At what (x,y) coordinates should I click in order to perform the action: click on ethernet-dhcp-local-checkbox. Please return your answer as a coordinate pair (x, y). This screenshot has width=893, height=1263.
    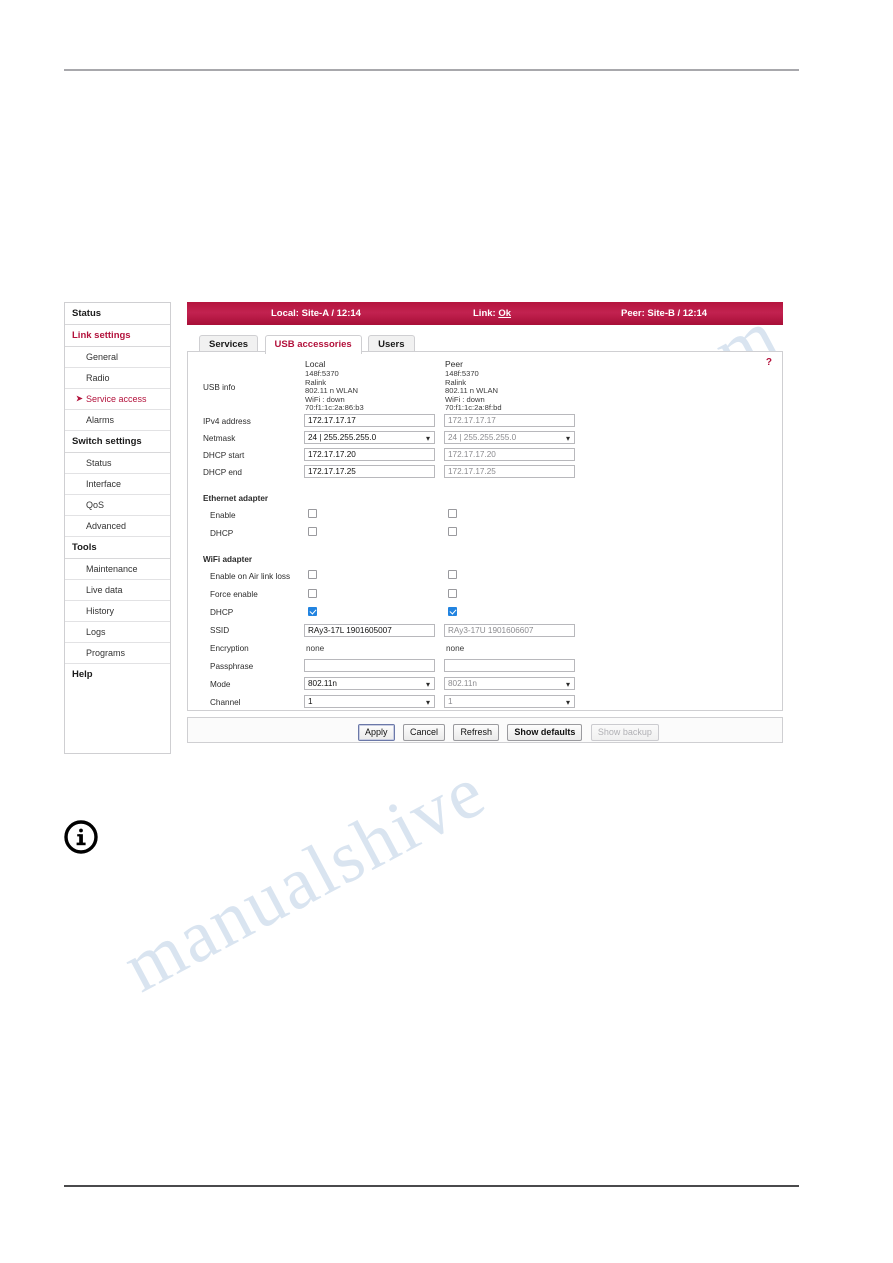
    Looking at the image, I should click on (312, 531).